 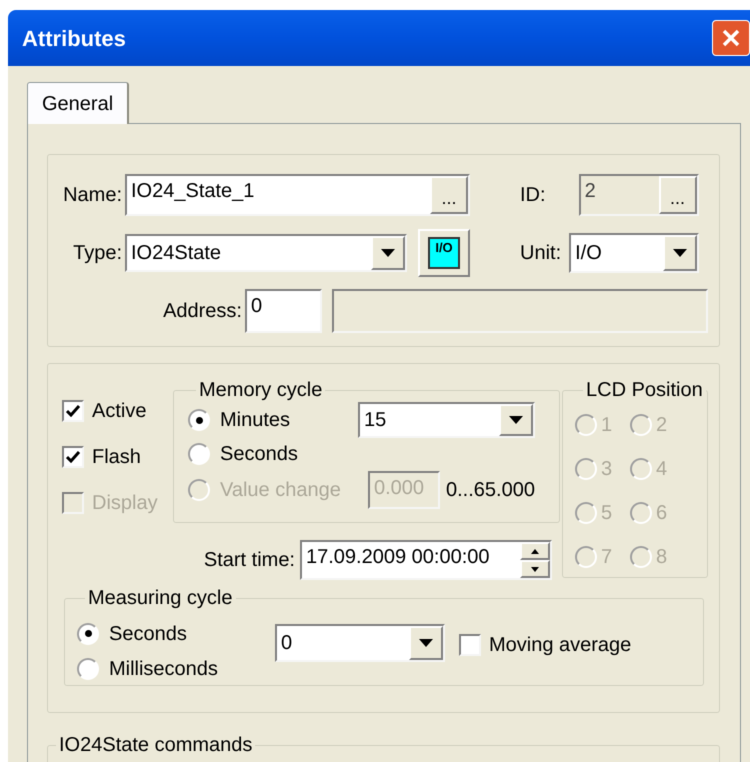 I want to click on start-time-field: 17.09.2009 00:00:00, so click(x=426, y=560).